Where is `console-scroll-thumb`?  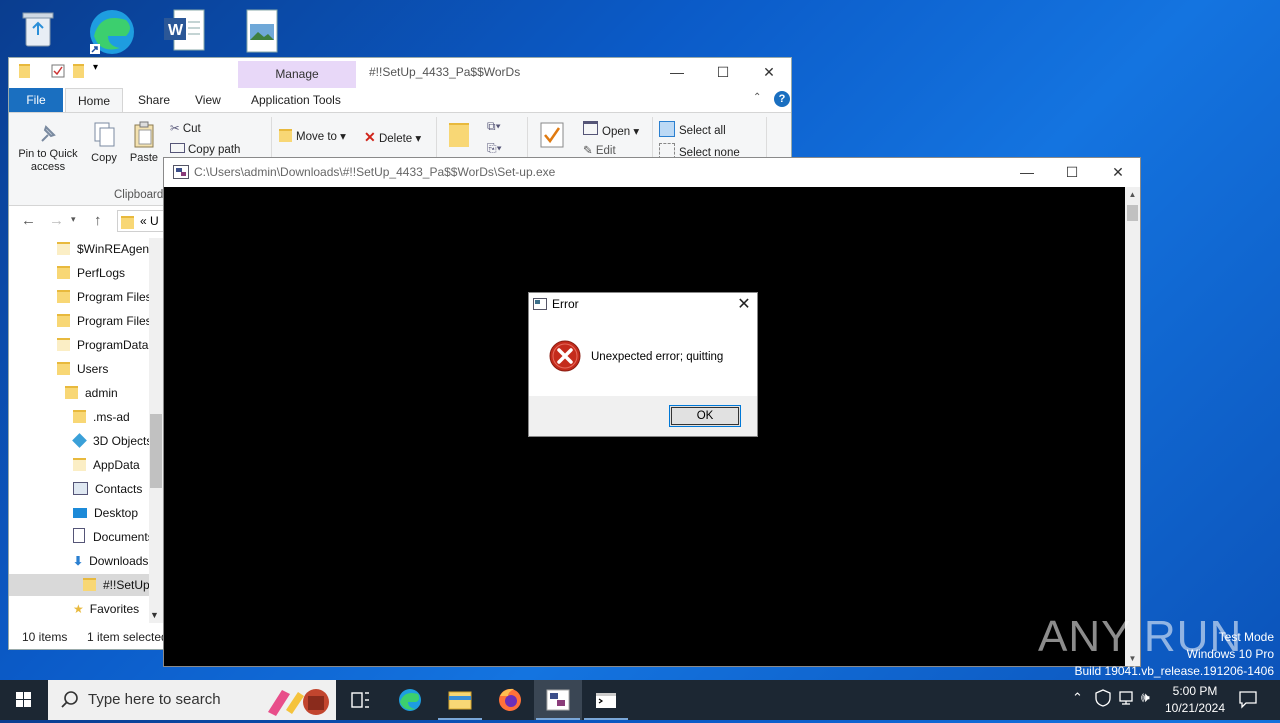 console-scroll-thumb is located at coordinates (1132, 213).